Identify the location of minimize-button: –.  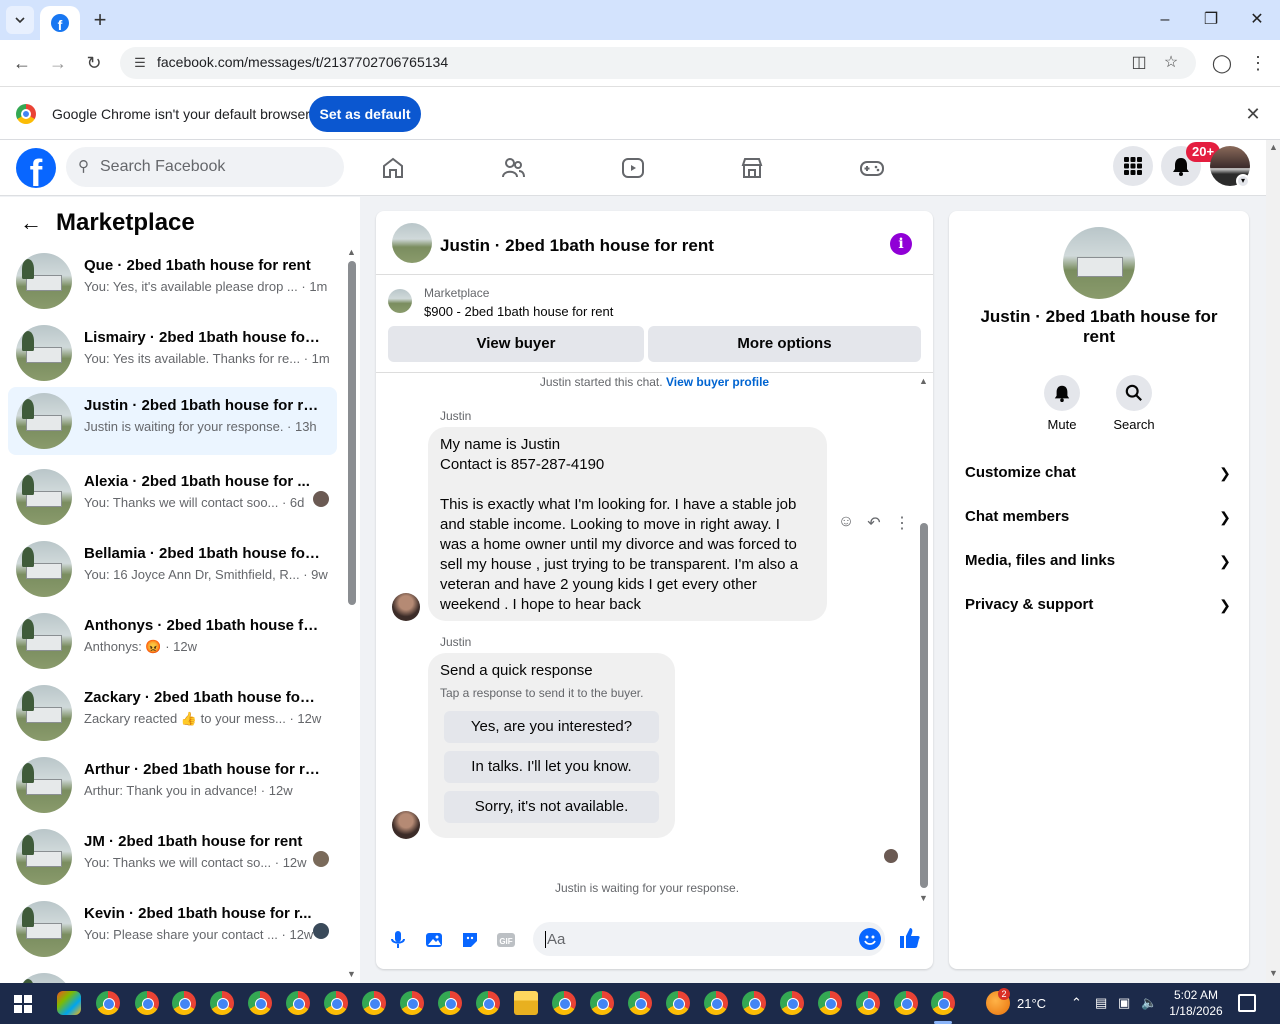
(1165, 20).